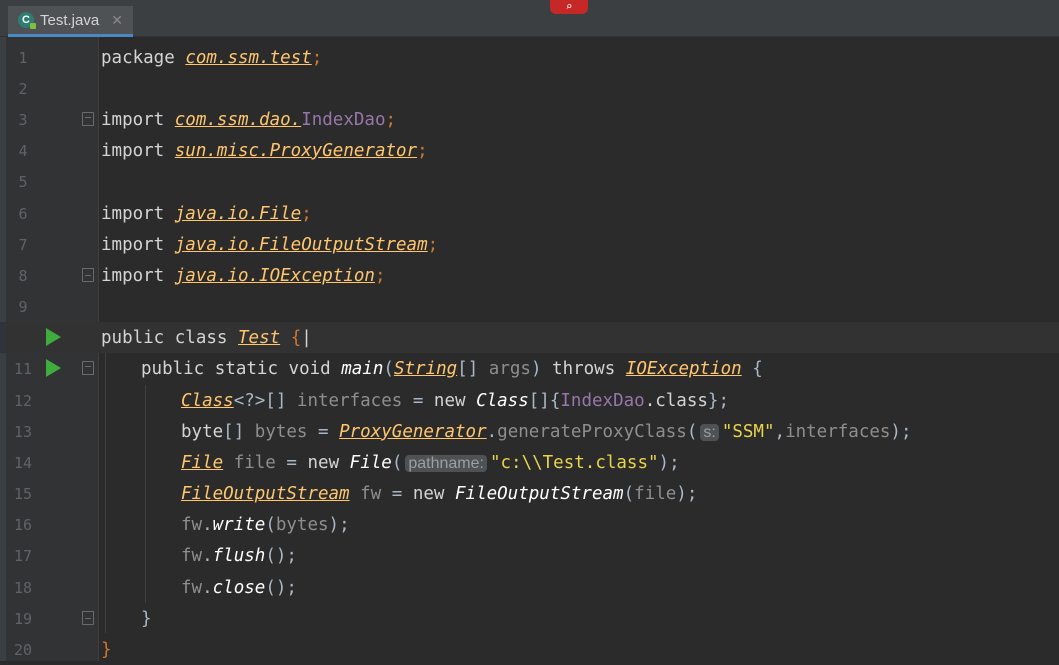 Image resolution: width=1059 pixels, height=665 pixels. Describe the element at coordinates (248, 57) in the screenshot. I see `package-name: com.ssm.test` at that location.